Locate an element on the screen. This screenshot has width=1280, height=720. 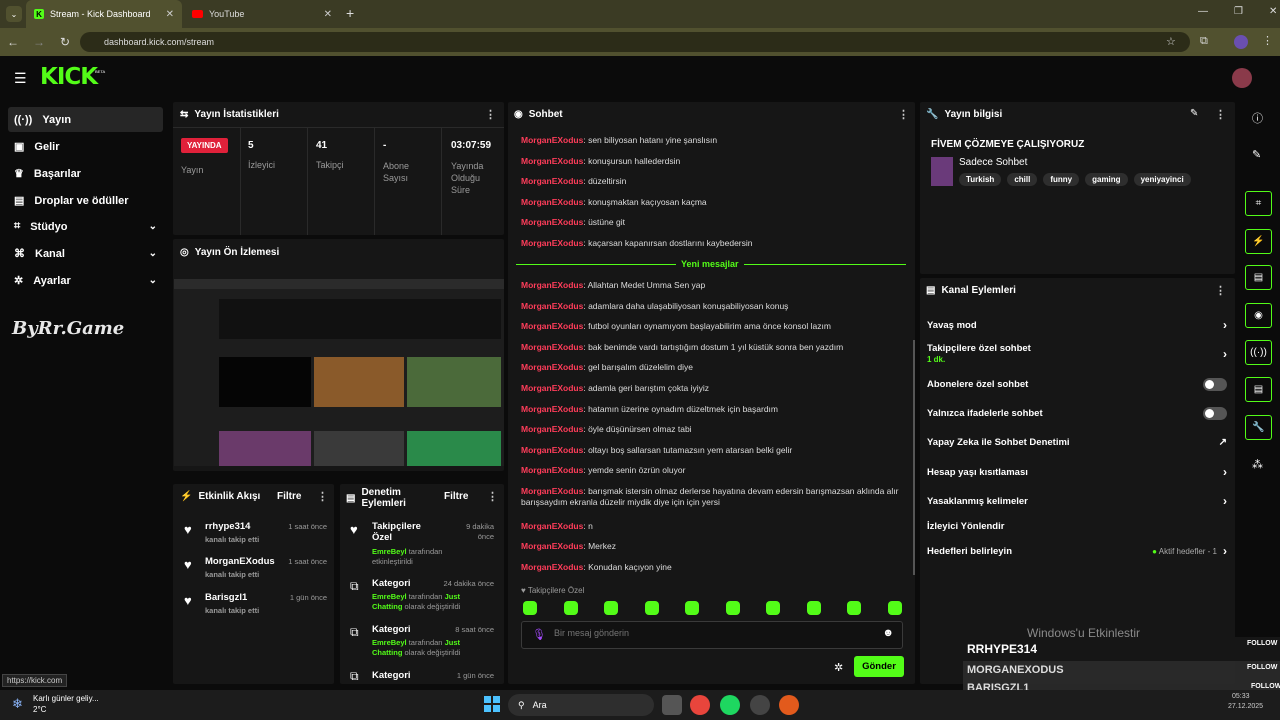
pencil-icon: ✎ is located at coordinates (1256, 154).